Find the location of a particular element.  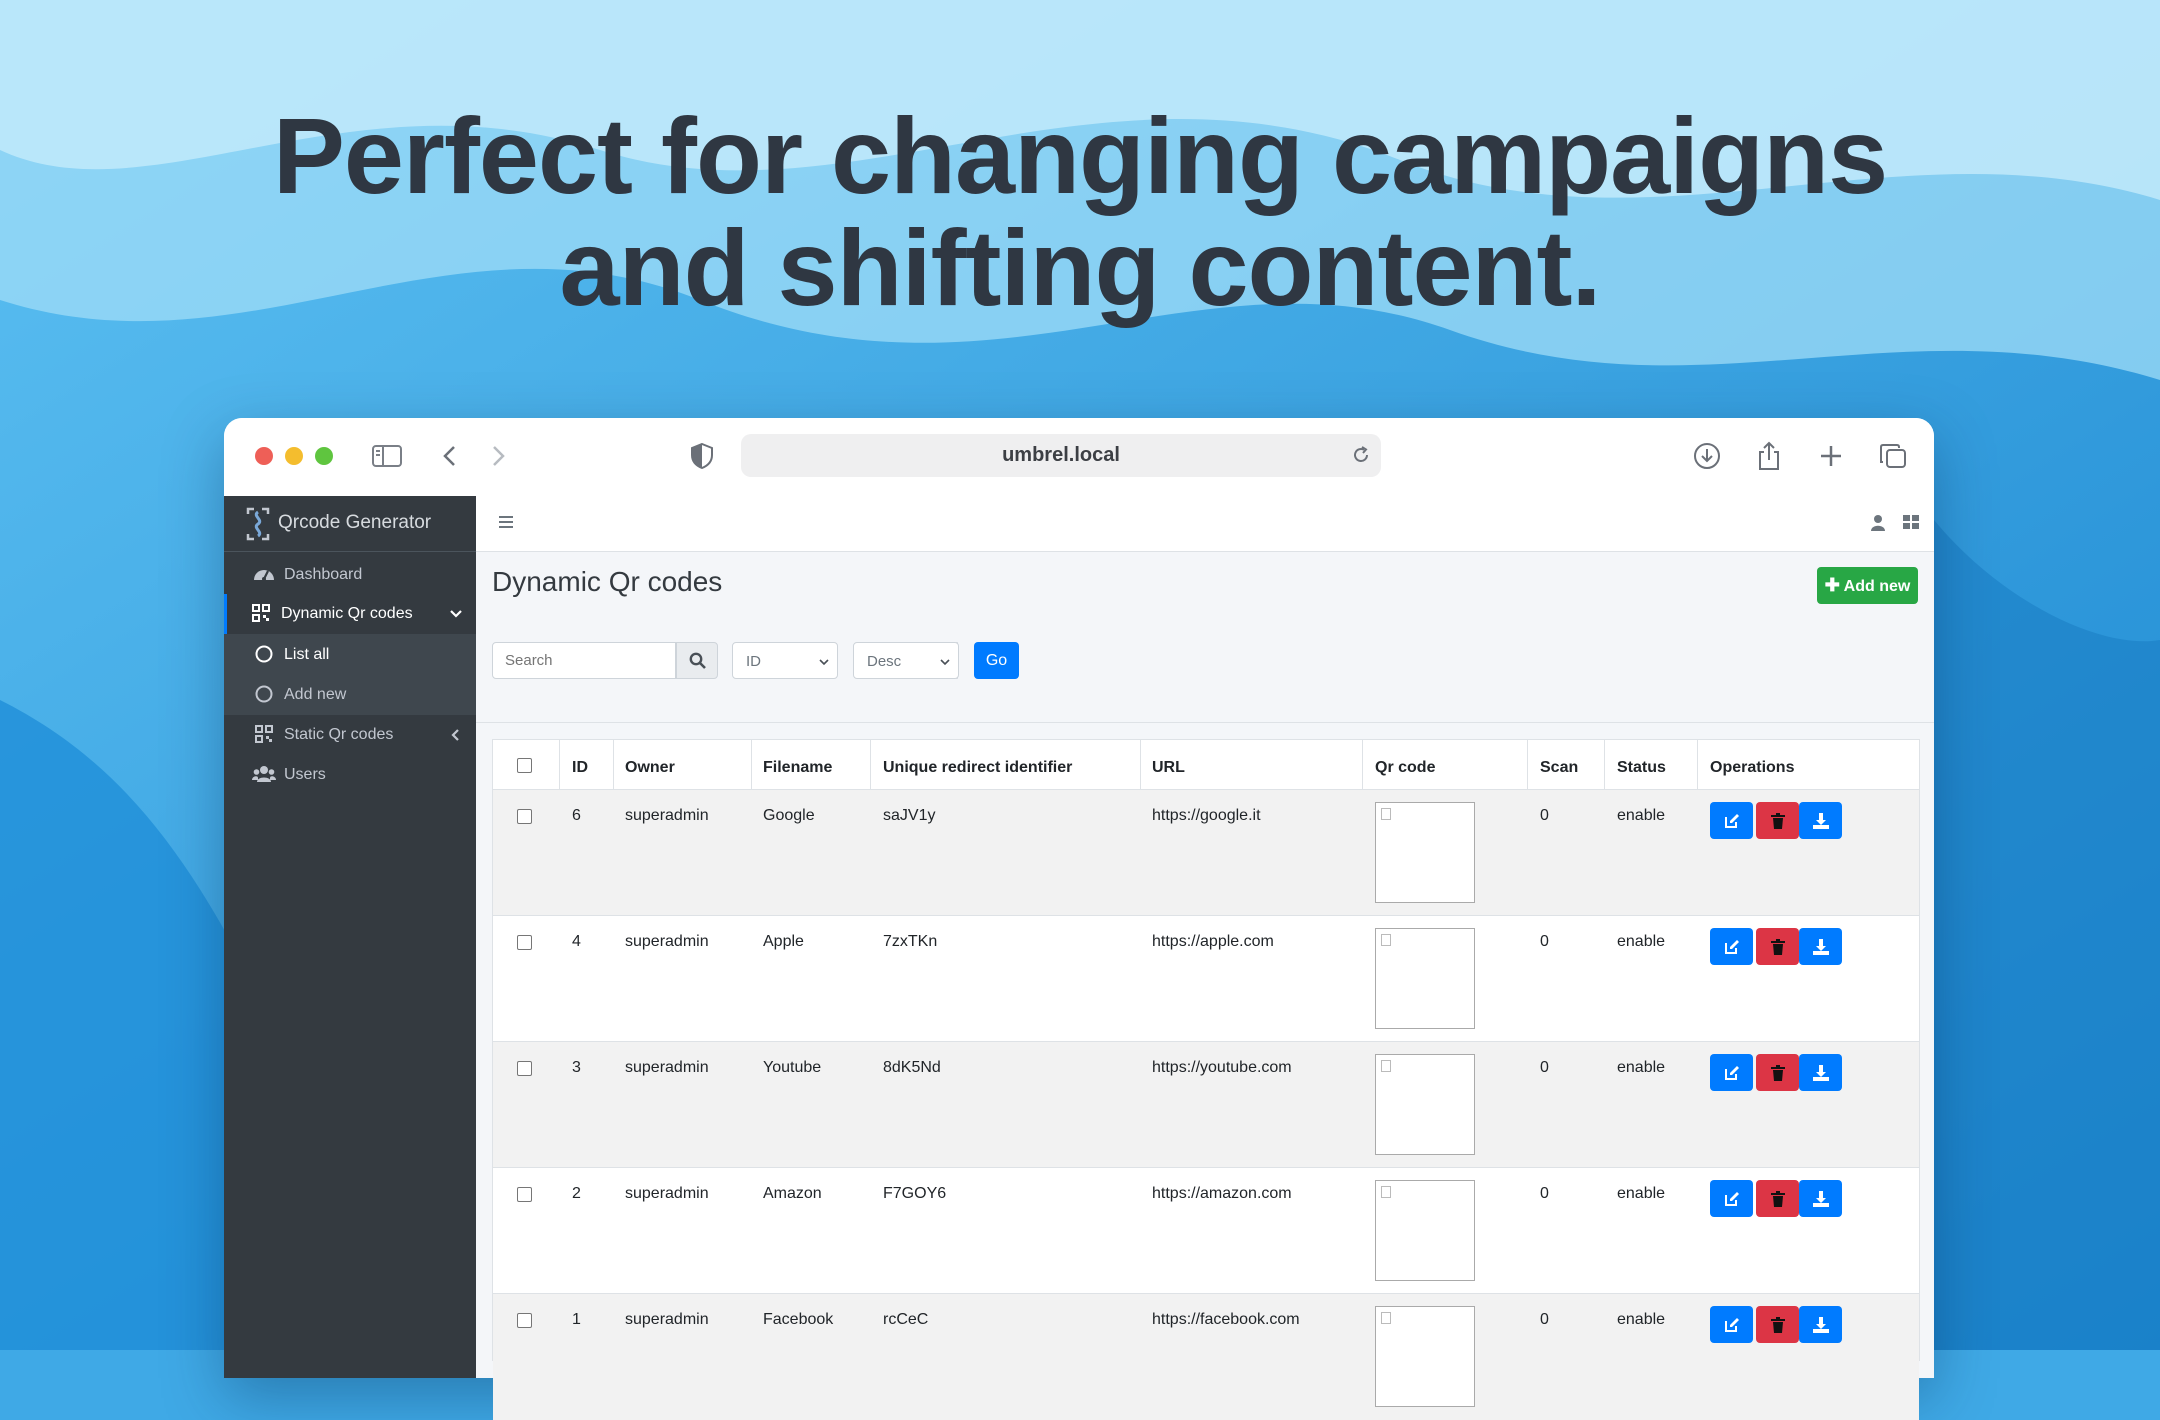

sidebar-item-add-new: Add new is located at coordinates (350, 695).